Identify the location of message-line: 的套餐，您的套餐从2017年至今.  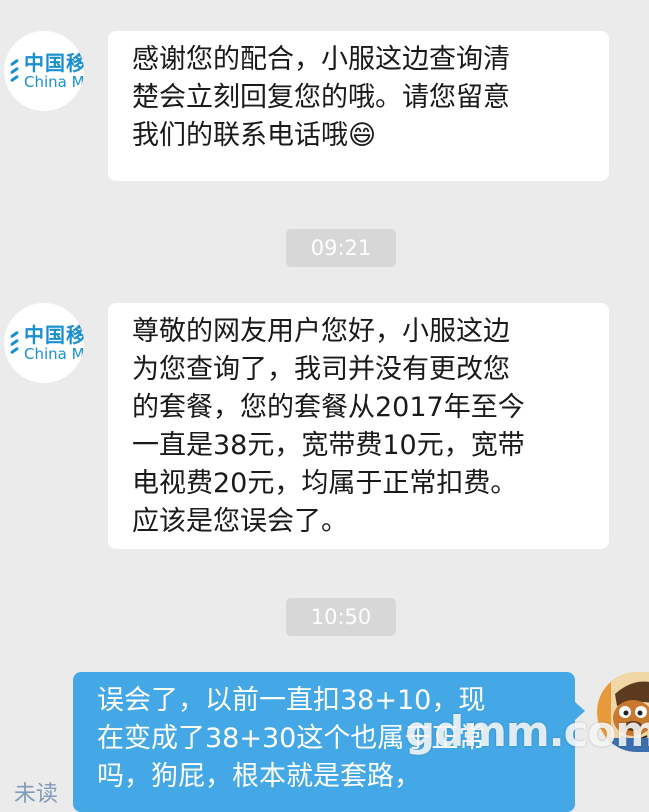
(328, 407).